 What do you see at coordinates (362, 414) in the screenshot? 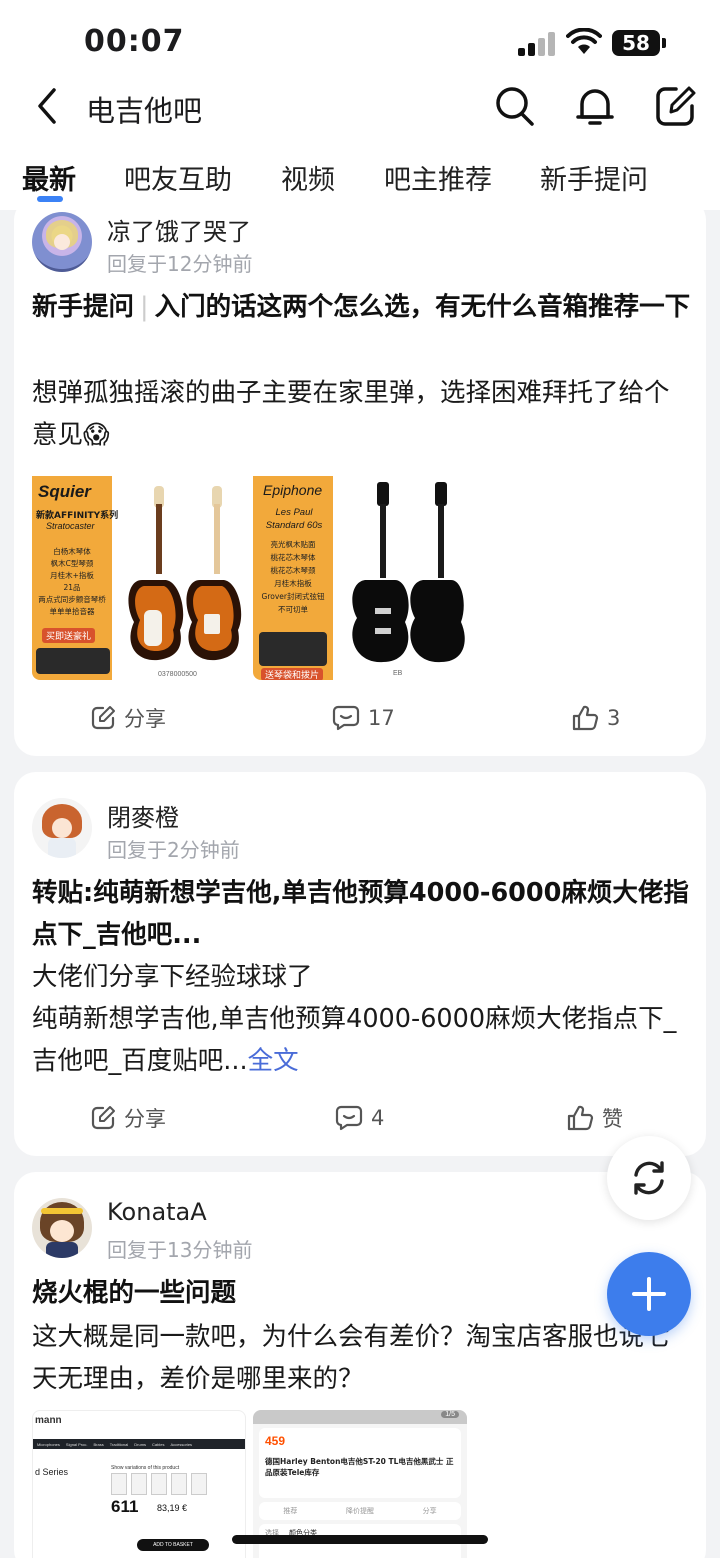
I see `post-body: 想弹孤独摇滚的曲子主要在家里弹，选择困难拜托了给个意见😱` at bounding box center [362, 414].